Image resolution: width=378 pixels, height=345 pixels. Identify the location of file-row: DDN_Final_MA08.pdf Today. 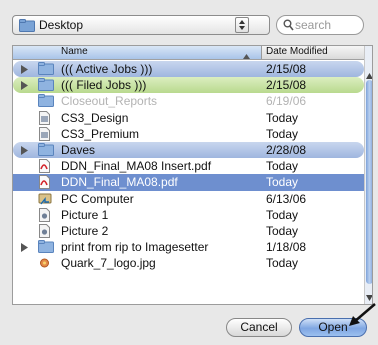
(188, 182).